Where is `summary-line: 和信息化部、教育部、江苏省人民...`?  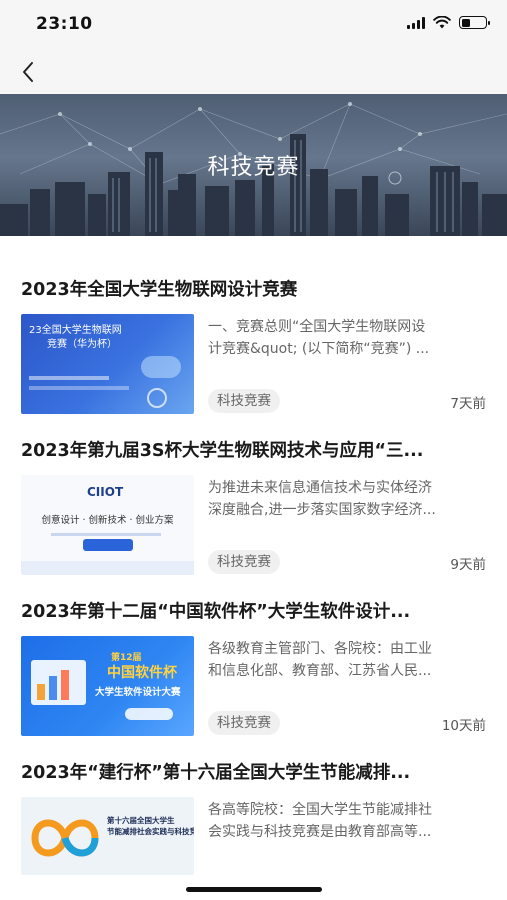
summary-line: 和信息化部、教育部、江苏省人民... is located at coordinates (320, 671).